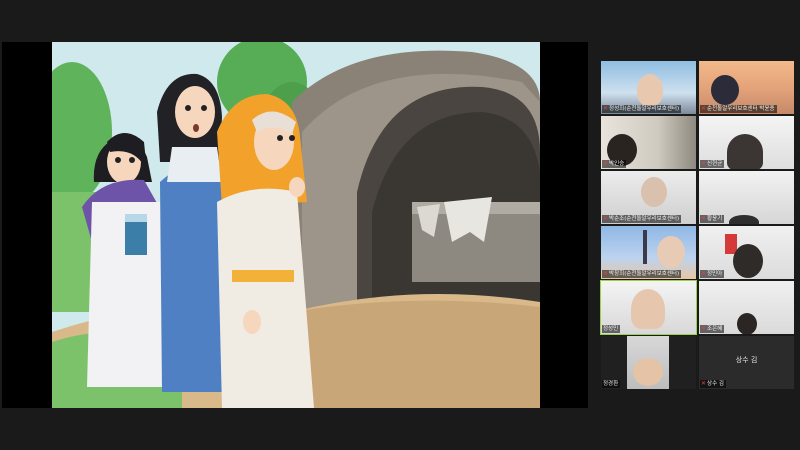 This screenshot has height=450, width=800. I want to click on participant-center-name: 상수 김, so click(746, 360).